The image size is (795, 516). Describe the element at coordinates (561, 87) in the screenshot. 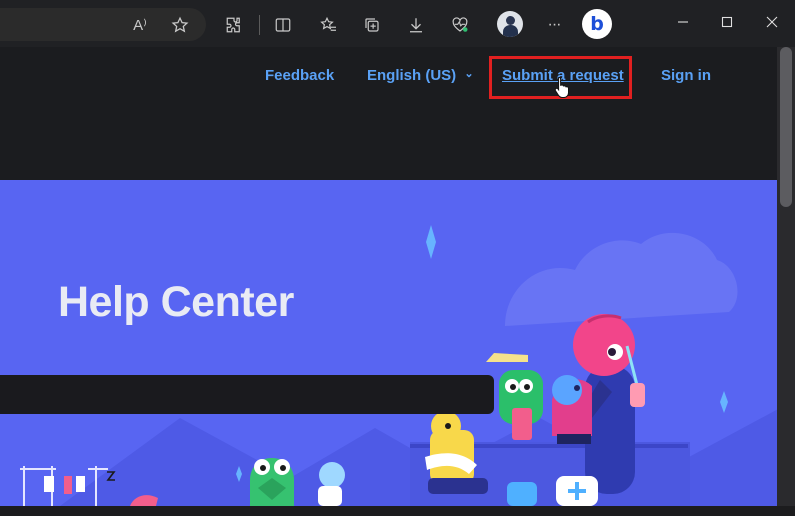

I see `hand-cursor-icon` at that location.